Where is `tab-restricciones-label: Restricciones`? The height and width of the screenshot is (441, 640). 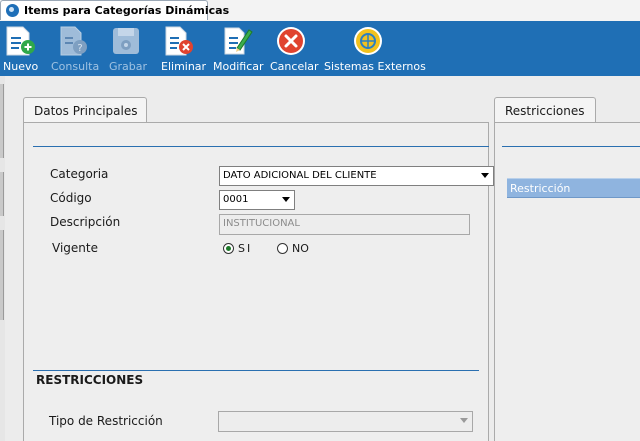
tab-restricciones-label: Restricciones is located at coordinates (545, 111).